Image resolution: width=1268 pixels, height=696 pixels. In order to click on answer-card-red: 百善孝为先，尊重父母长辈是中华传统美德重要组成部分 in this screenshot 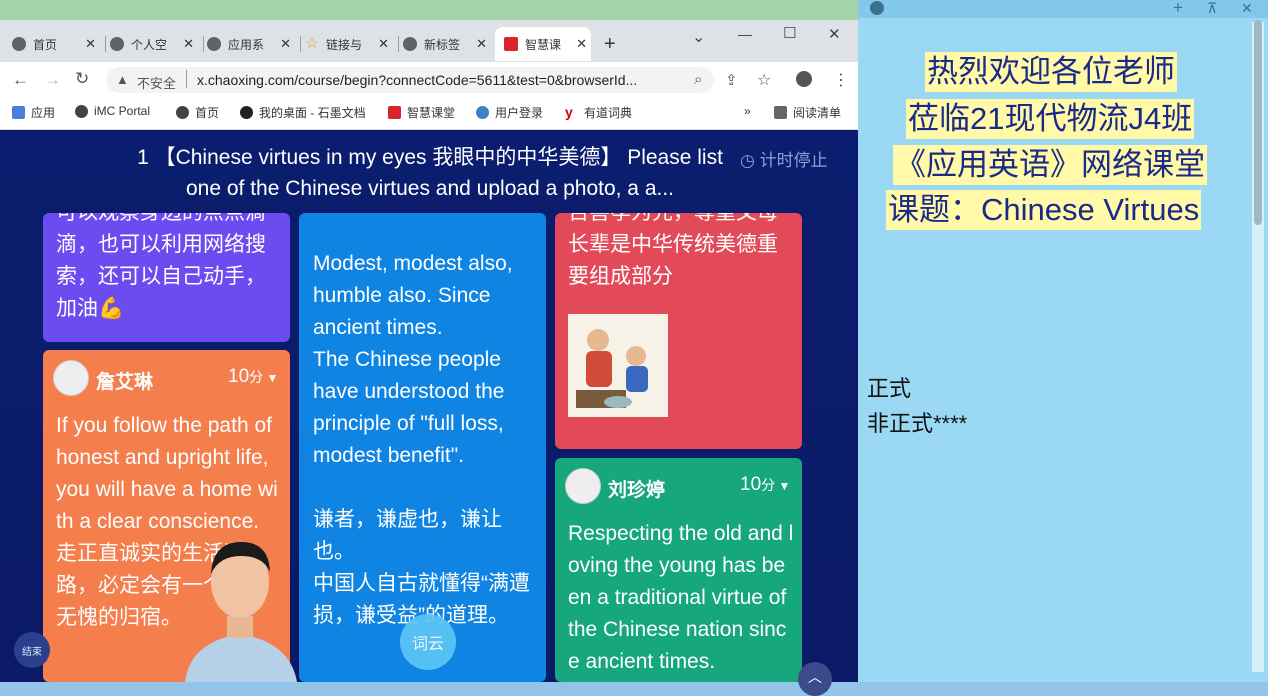, I will do `click(678, 331)`.